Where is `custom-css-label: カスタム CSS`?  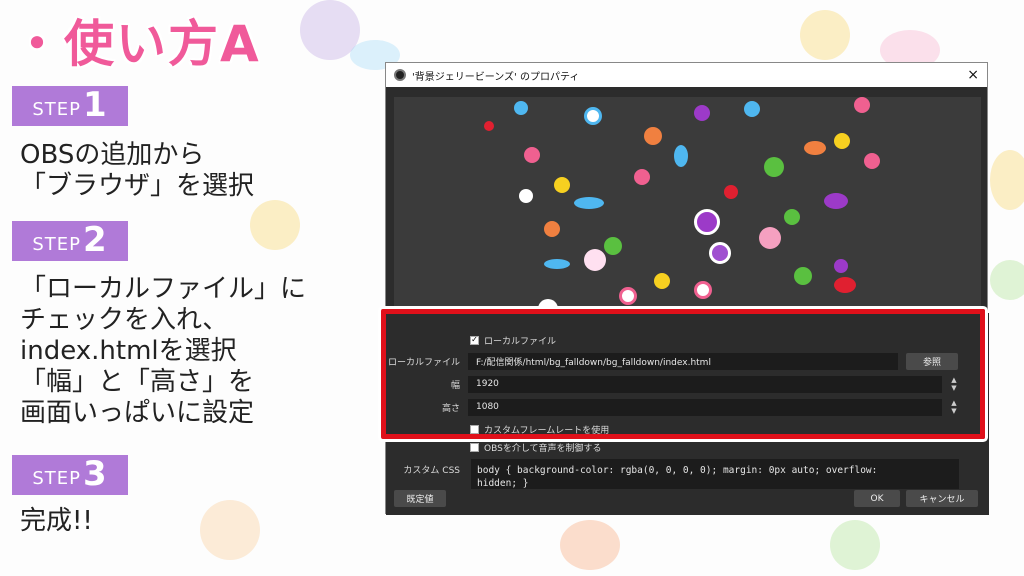 custom-css-label: カスタム CSS is located at coordinates (431, 470).